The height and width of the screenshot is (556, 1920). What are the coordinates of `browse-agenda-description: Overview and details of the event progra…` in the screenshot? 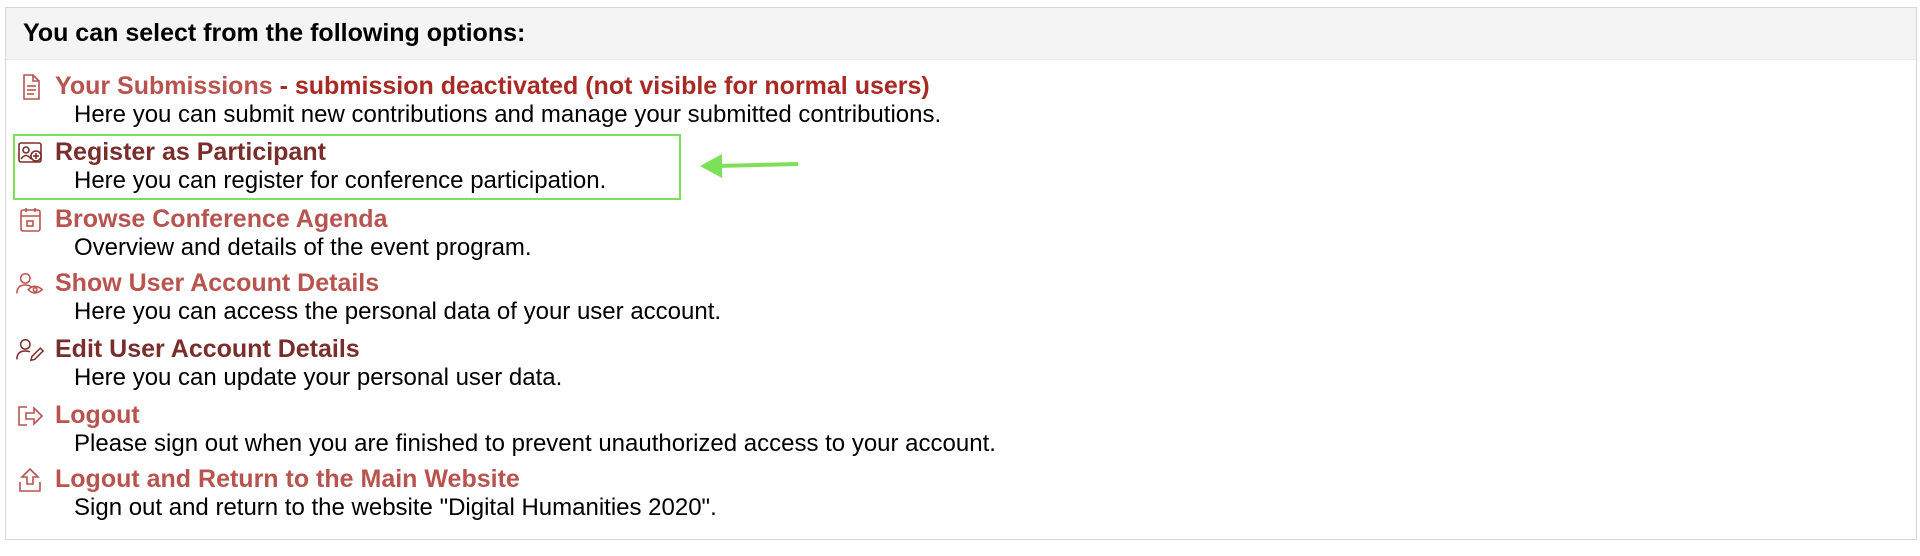 It's located at (303, 247).